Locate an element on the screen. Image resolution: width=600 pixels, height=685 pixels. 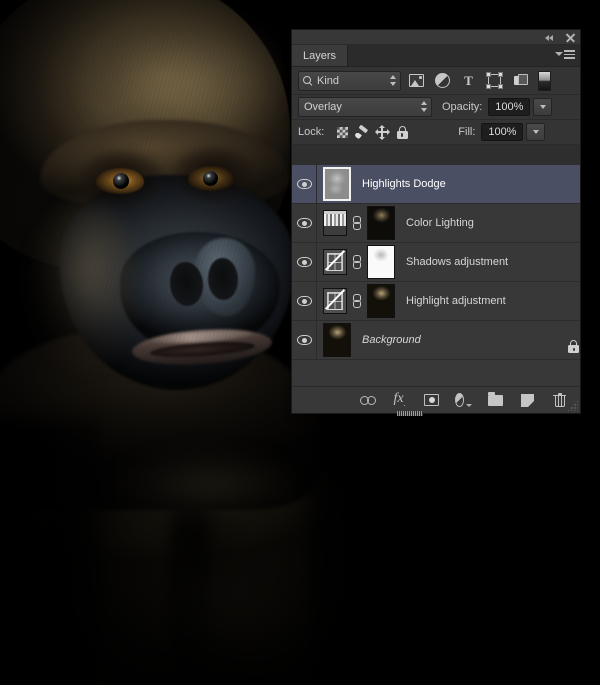
layer-filter-row: Kind T is located at coordinates (436, 81).